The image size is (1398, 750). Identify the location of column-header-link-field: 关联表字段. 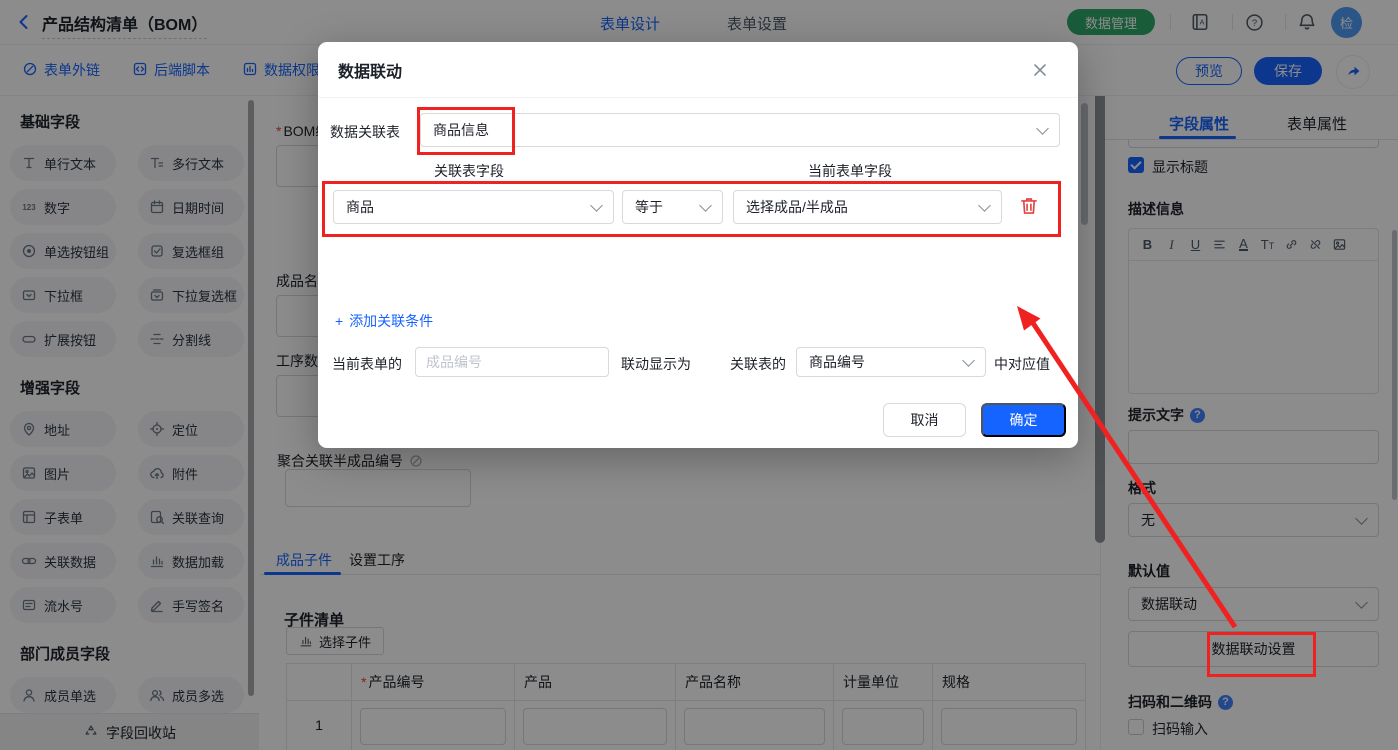
(469, 171).